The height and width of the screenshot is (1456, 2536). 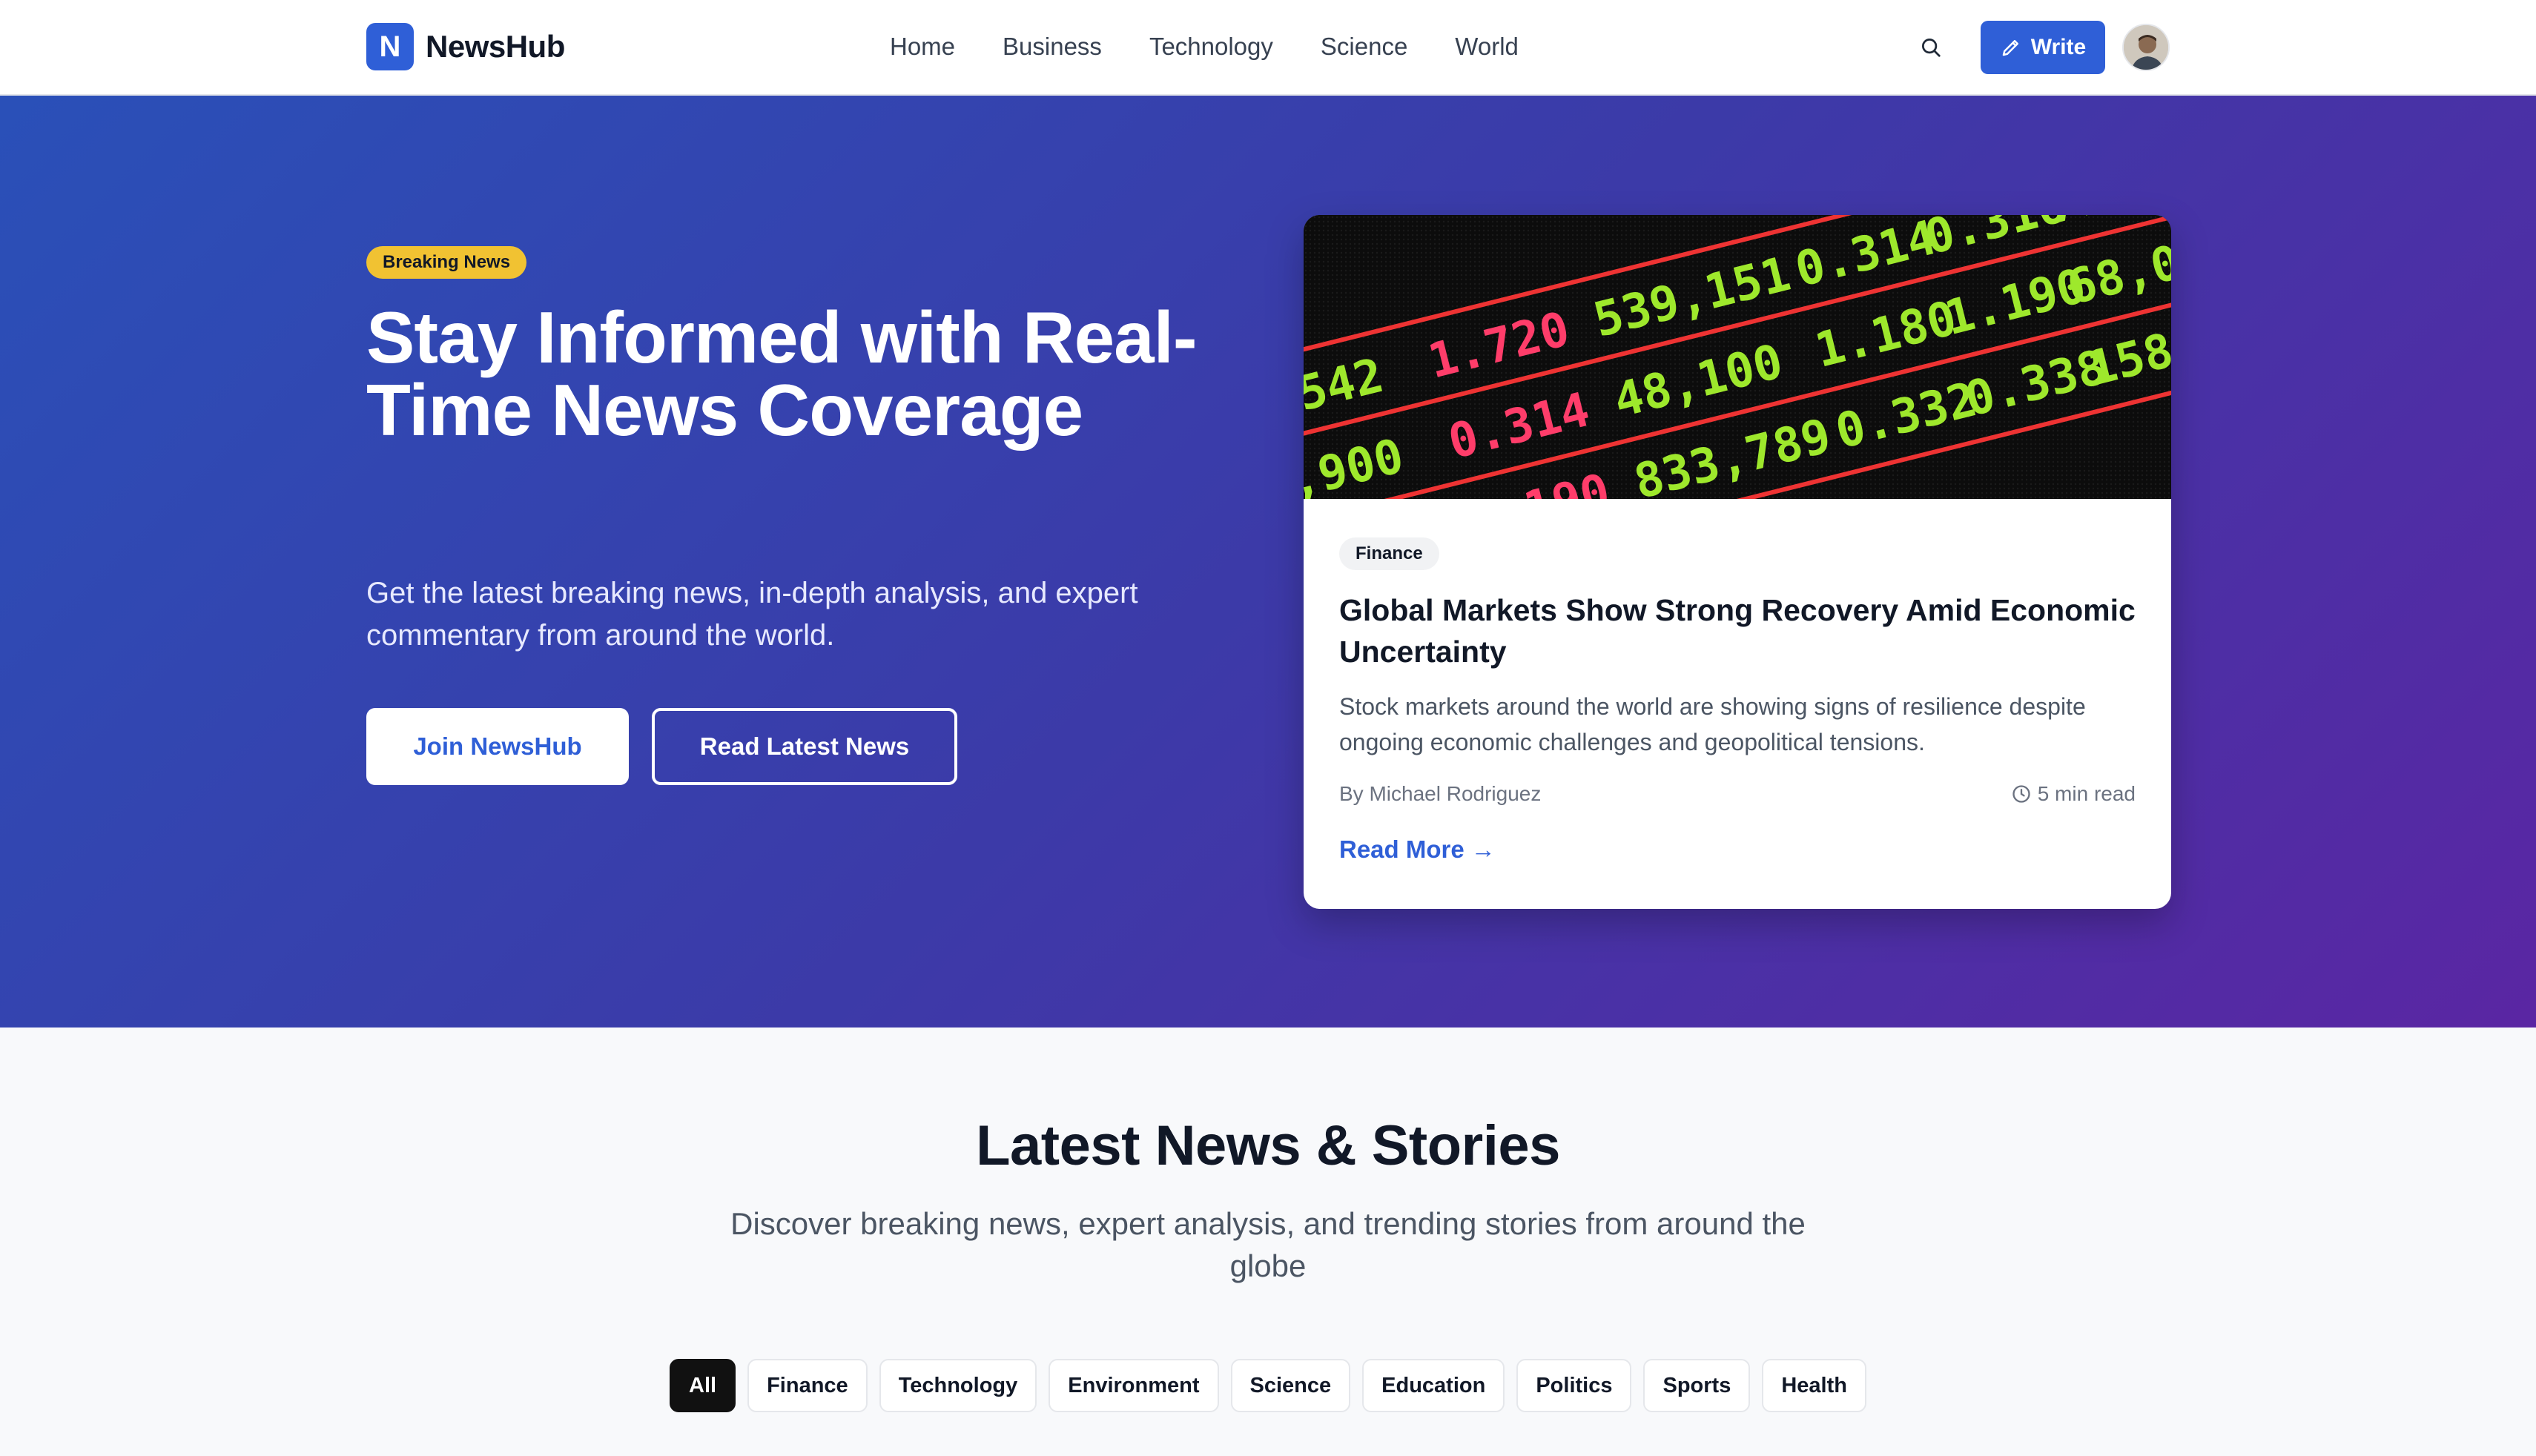 I want to click on write-label: Write, so click(x=2059, y=47).